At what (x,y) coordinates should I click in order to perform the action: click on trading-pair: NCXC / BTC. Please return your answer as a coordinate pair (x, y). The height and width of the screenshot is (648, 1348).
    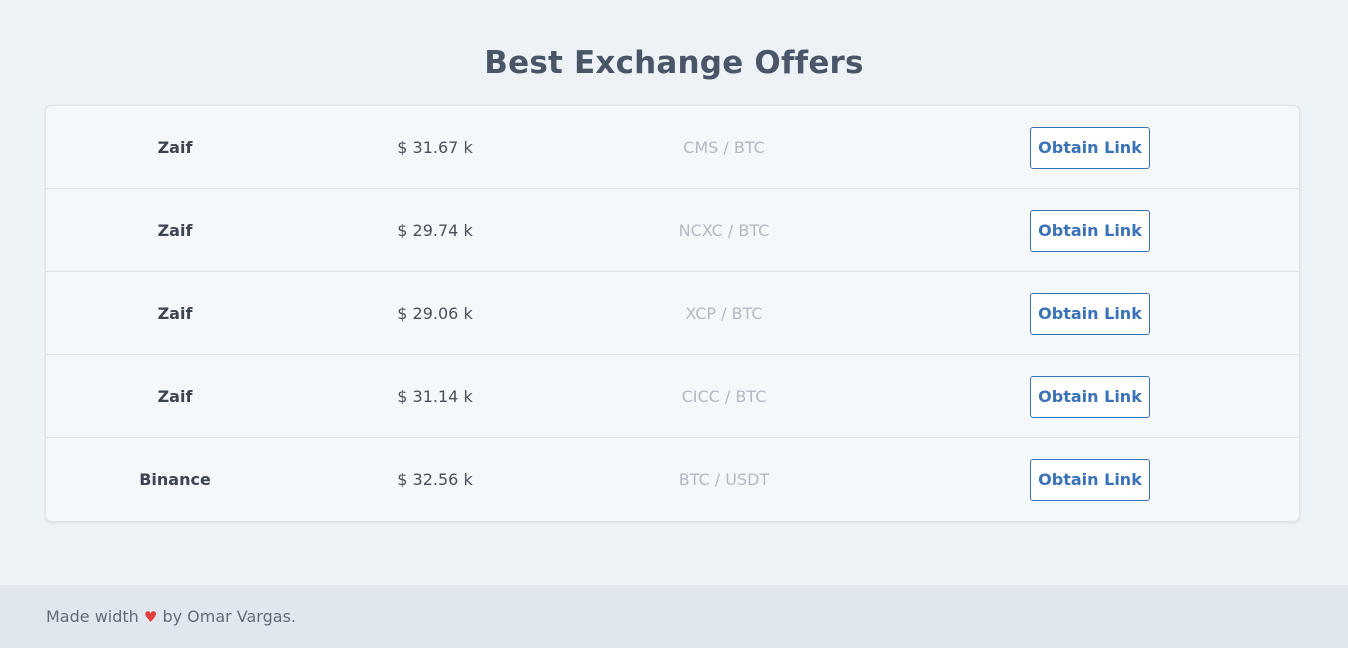
    Looking at the image, I should click on (724, 230).